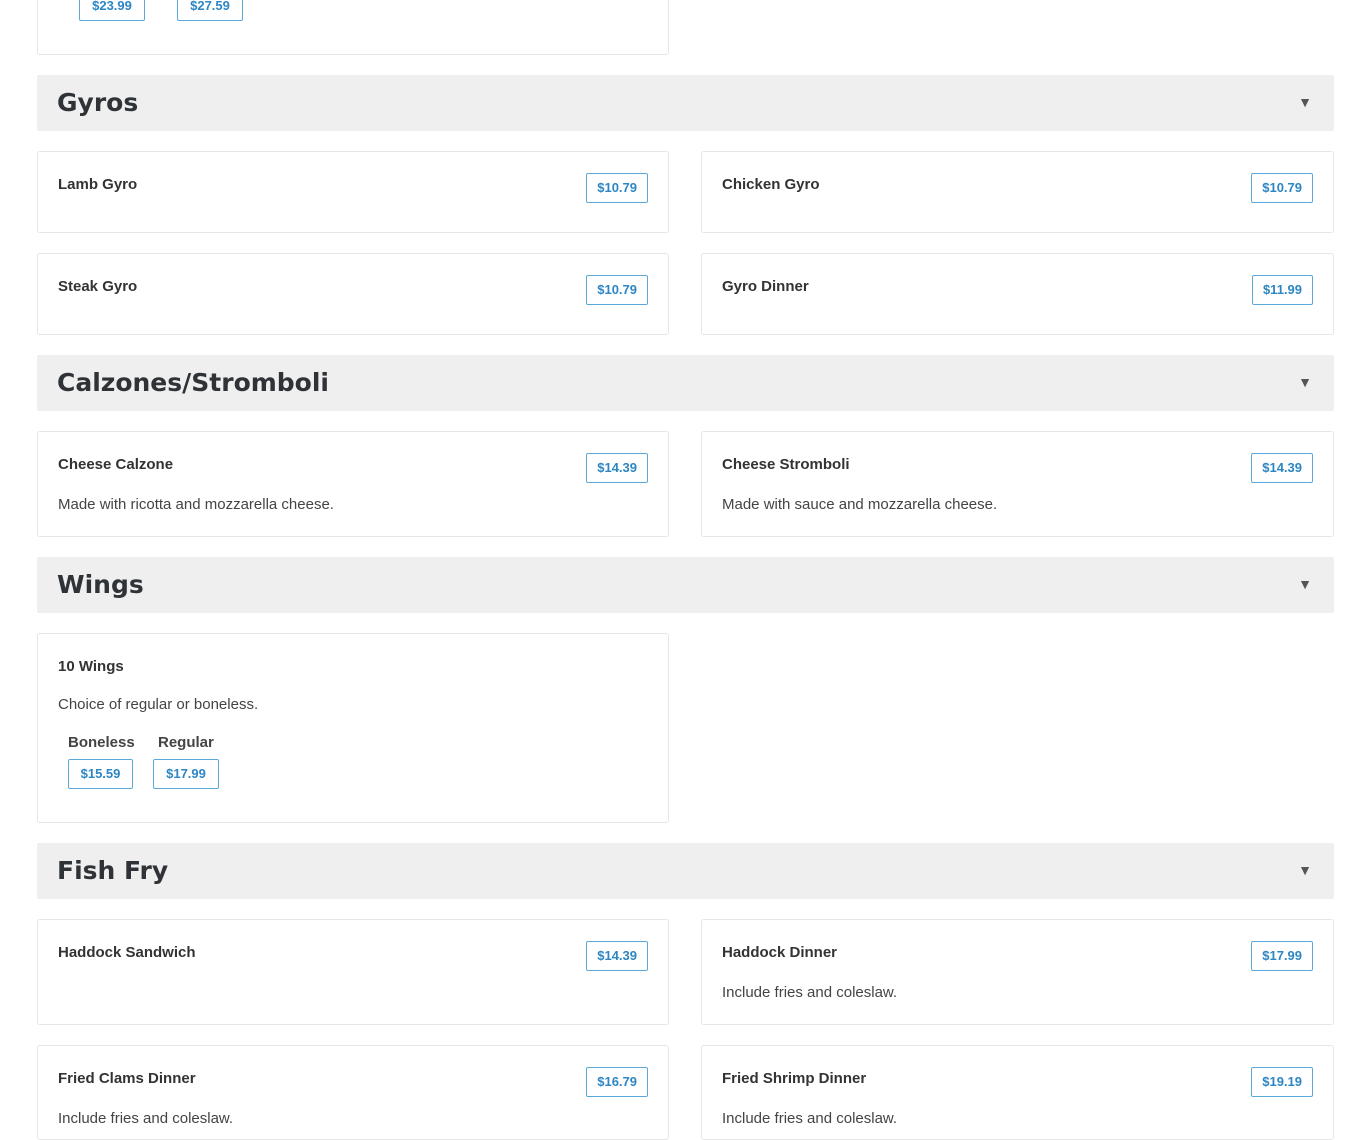  I want to click on section-header-gyros: Gyros ▼, so click(685, 103).